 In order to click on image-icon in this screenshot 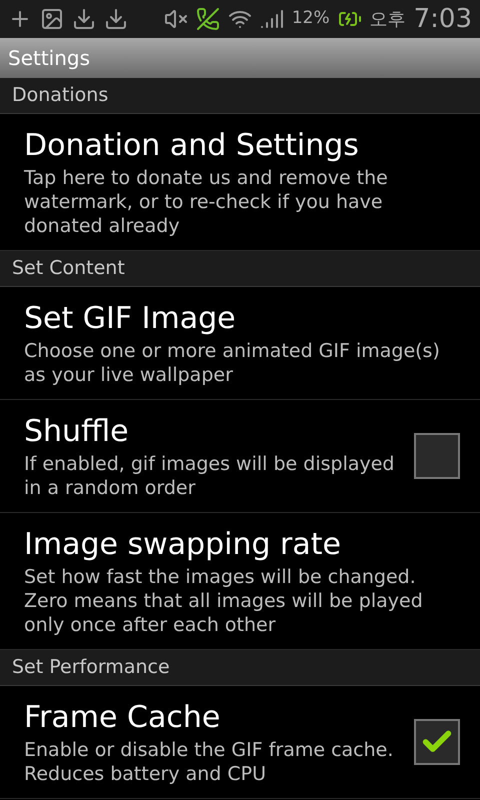, I will do `click(52, 19)`.